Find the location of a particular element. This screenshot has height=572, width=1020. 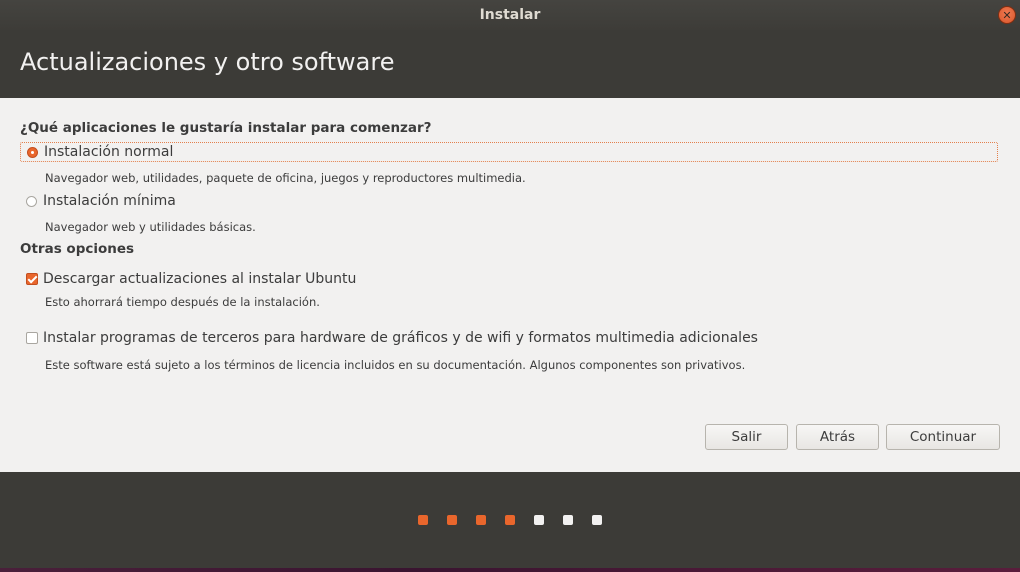

back-button: Atrás is located at coordinates (837, 437).